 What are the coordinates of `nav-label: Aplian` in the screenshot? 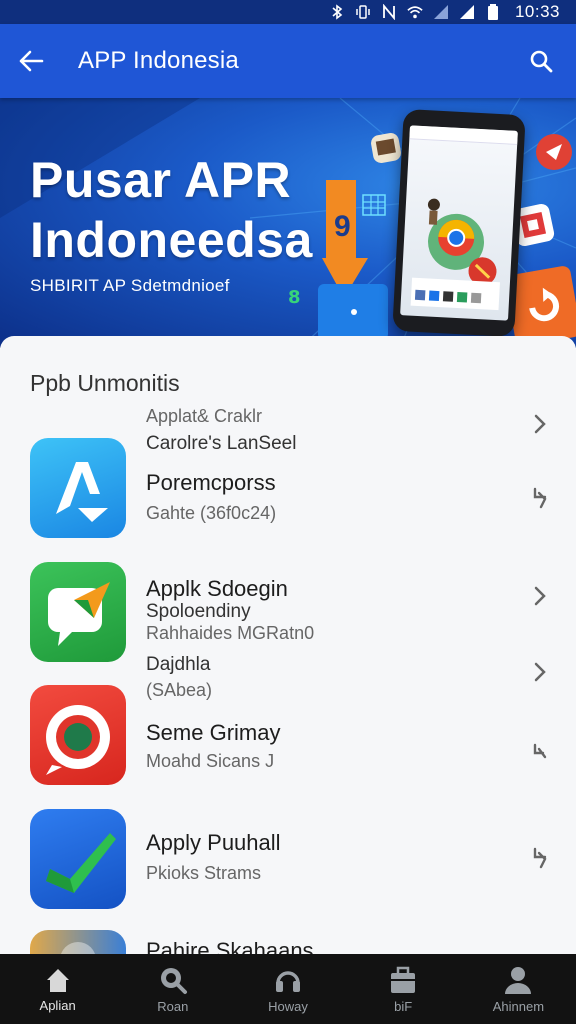 It's located at (57, 1005).